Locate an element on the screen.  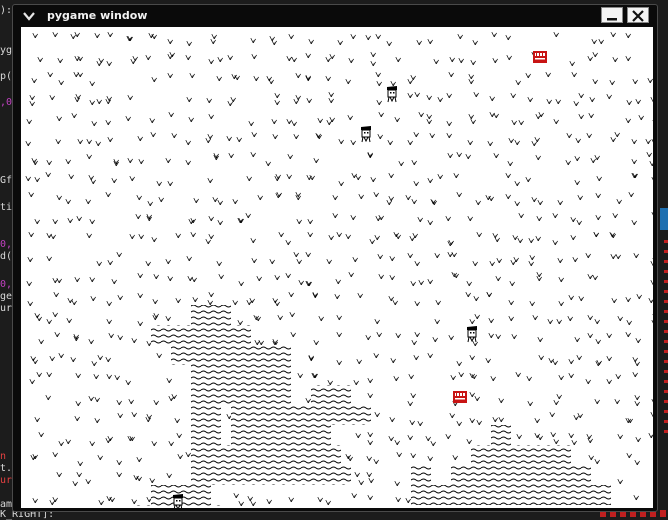
minimize-button is located at coordinates (612, 15).